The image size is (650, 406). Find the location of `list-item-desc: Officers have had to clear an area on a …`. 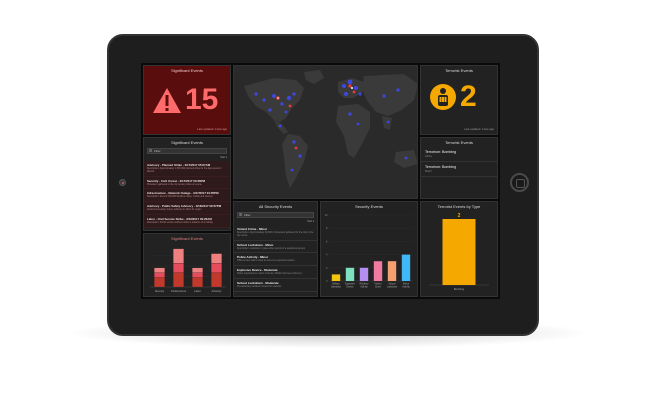

list-item-desc: Officers have had to clear an area on a … is located at coordinates (266, 261).